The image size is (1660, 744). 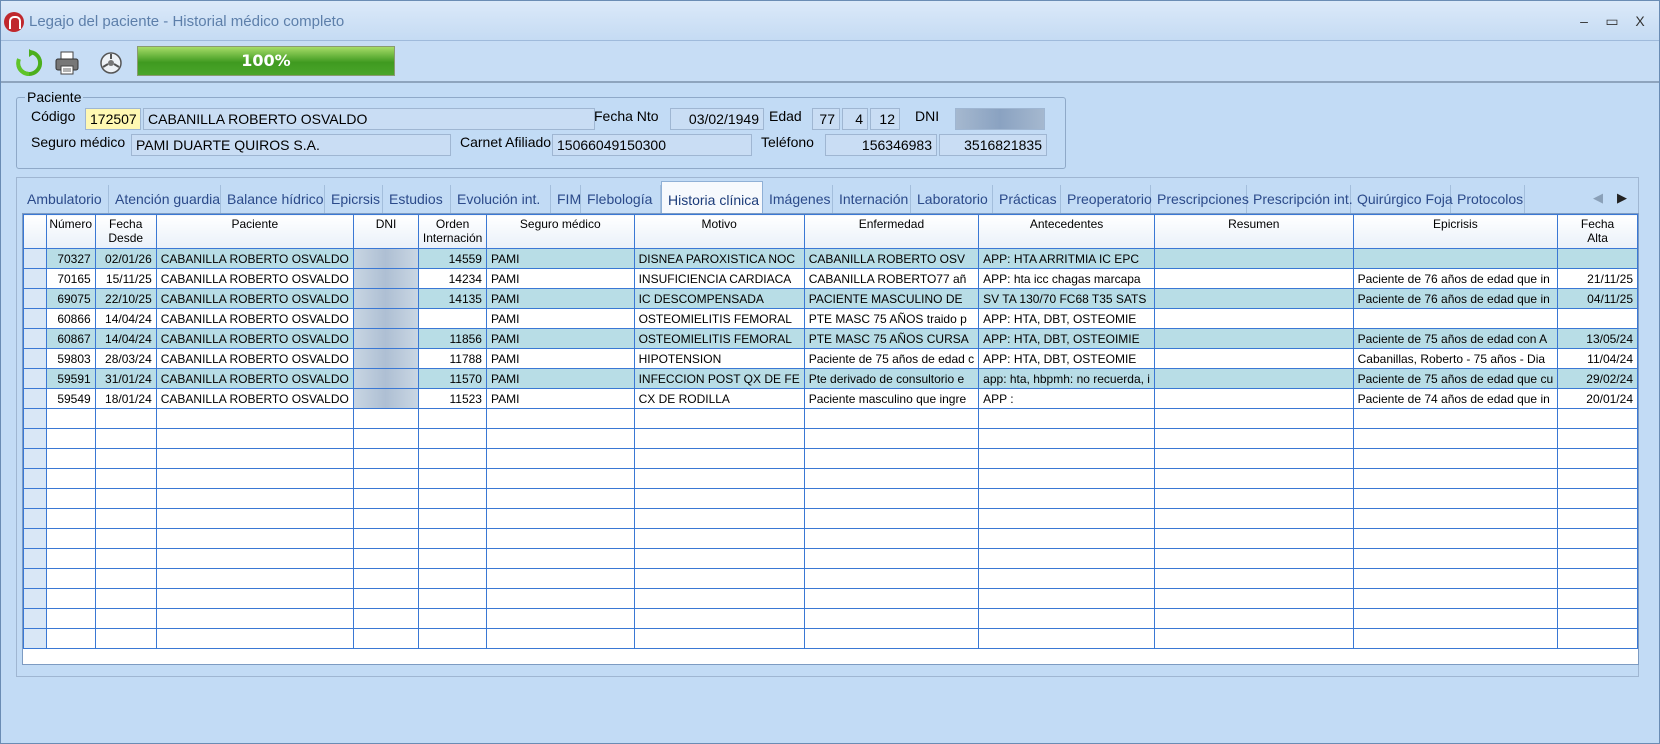 I want to click on tab-protocolos: Protocolos, so click(x=1488, y=200).